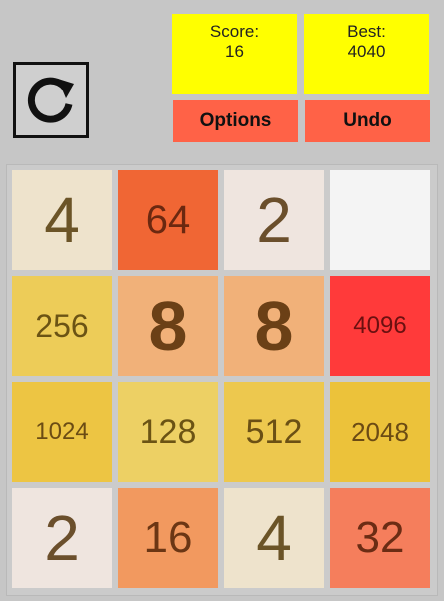  I want to click on tile-r0-c1: 64, so click(168, 220).